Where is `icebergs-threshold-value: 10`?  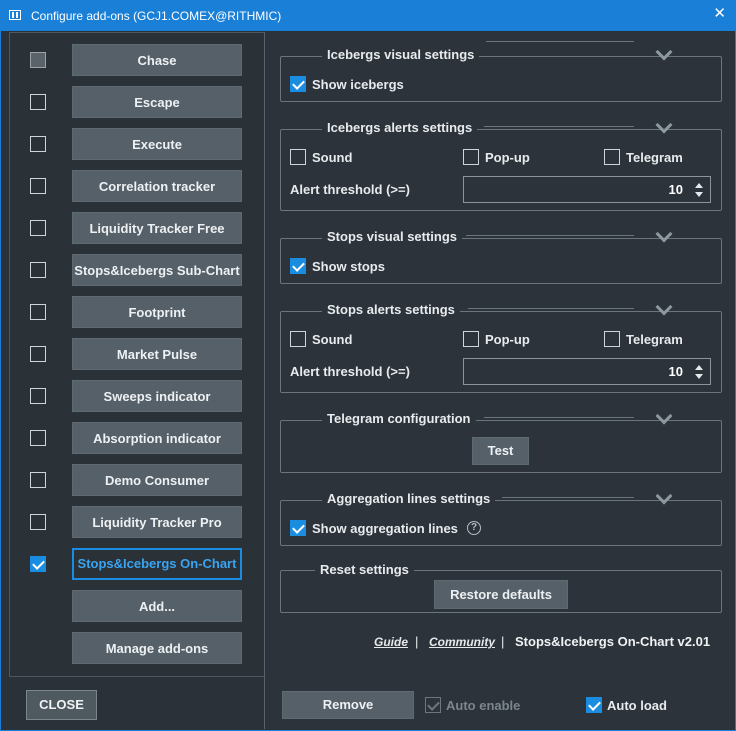 icebergs-threshold-value: 10 is located at coordinates (675, 189).